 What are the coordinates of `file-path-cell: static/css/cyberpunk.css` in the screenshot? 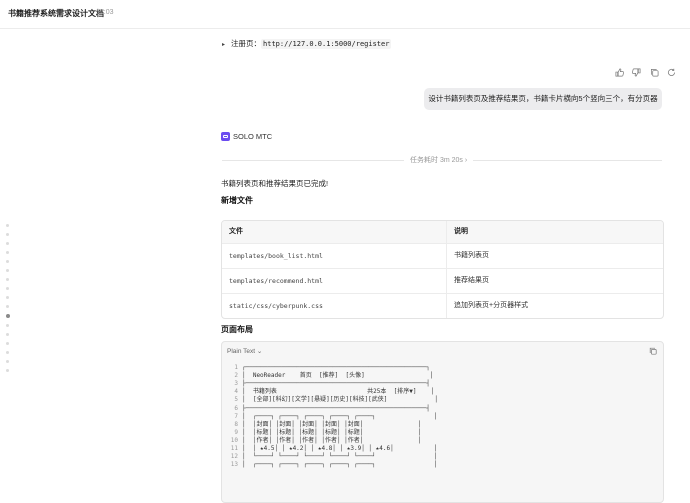 It's located at (334, 306).